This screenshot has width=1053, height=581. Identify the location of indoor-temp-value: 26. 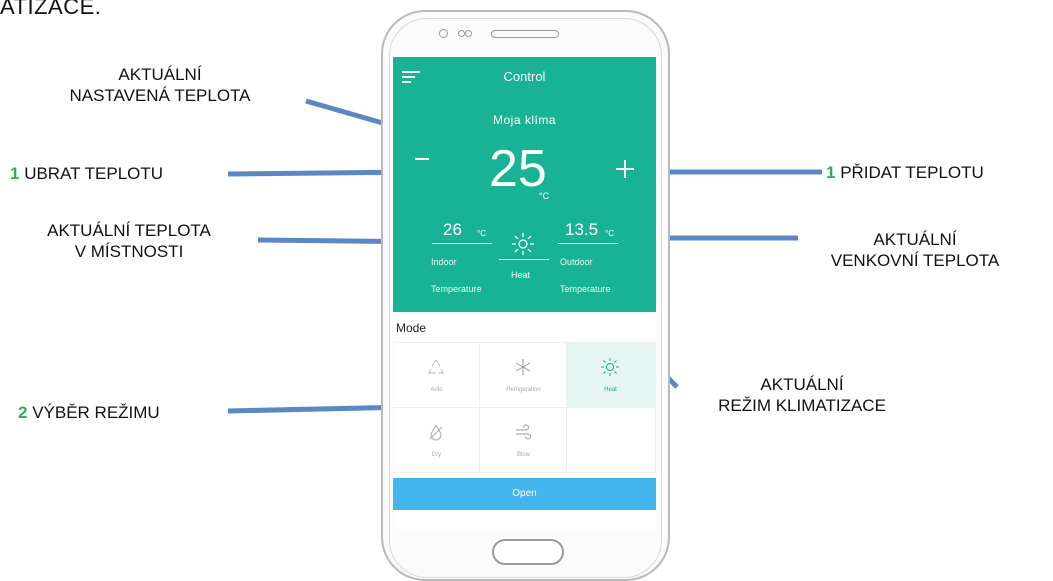
(452, 229).